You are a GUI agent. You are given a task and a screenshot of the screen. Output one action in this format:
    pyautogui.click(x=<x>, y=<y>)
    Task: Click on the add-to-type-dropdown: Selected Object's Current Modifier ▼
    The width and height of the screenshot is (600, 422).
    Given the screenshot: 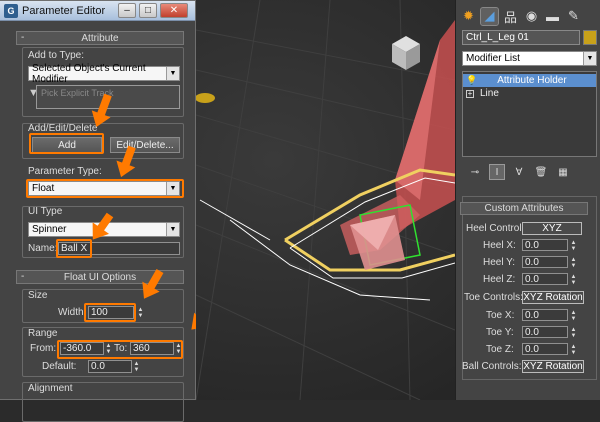 What is the action you would take?
    pyautogui.click(x=104, y=74)
    